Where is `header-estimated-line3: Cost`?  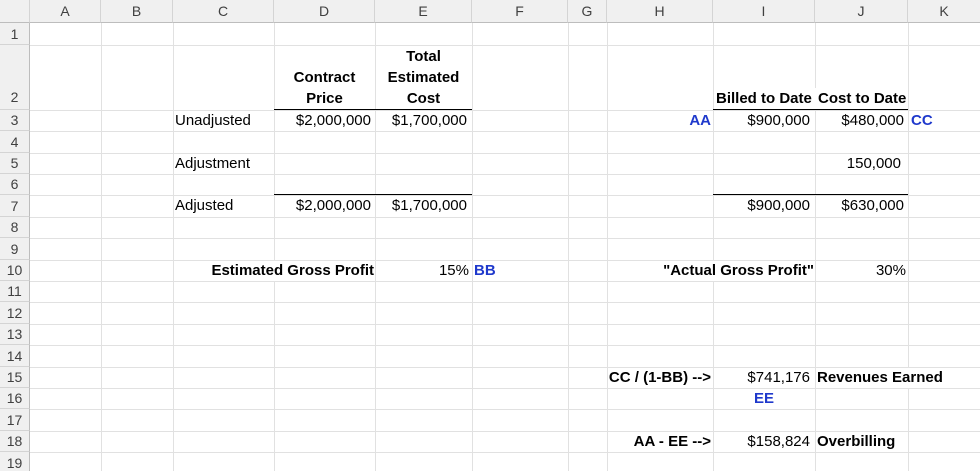
header-estimated-line3: Cost is located at coordinates (423, 98).